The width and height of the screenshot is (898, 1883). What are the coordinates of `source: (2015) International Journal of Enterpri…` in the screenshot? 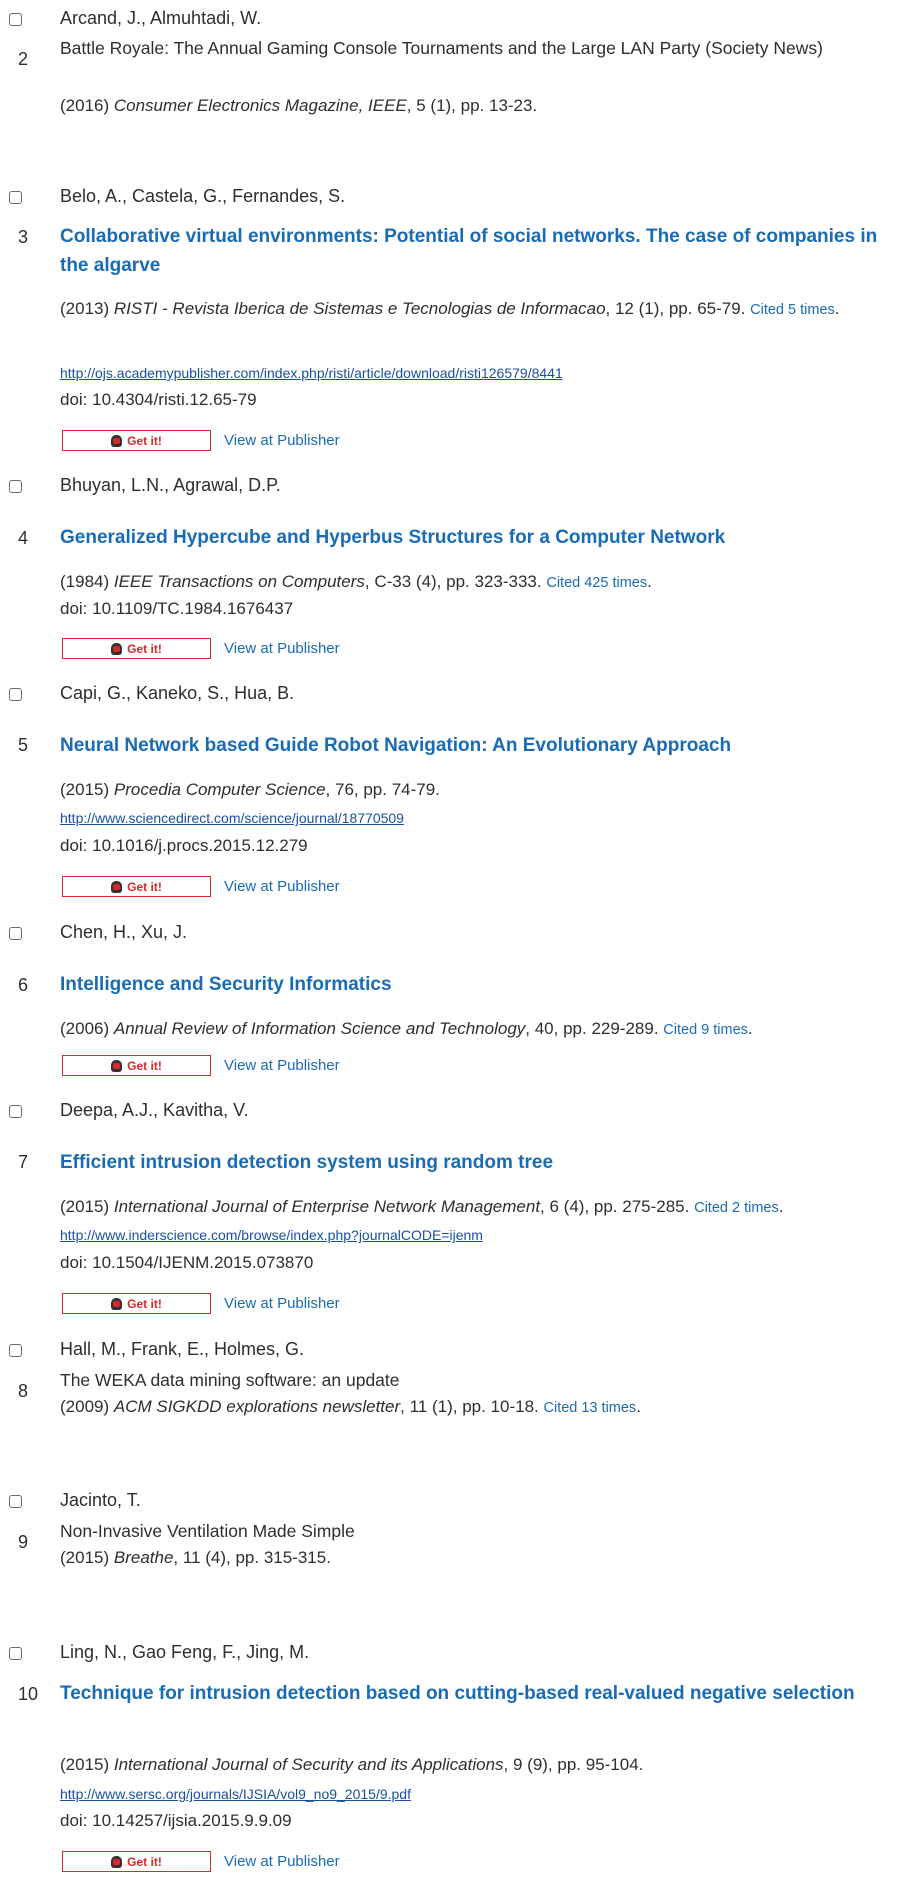 It's located at (422, 1206).